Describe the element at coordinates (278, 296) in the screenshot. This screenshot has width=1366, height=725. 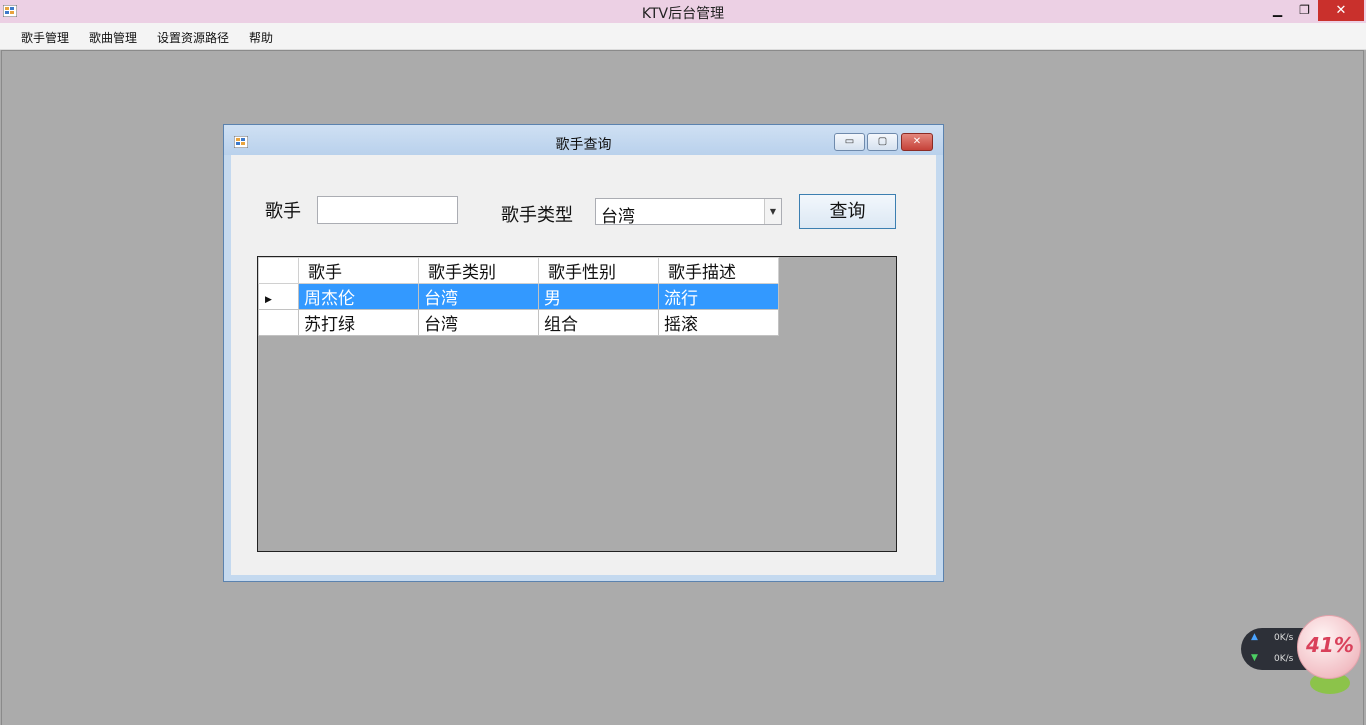
I see `row-header: ▶` at that location.